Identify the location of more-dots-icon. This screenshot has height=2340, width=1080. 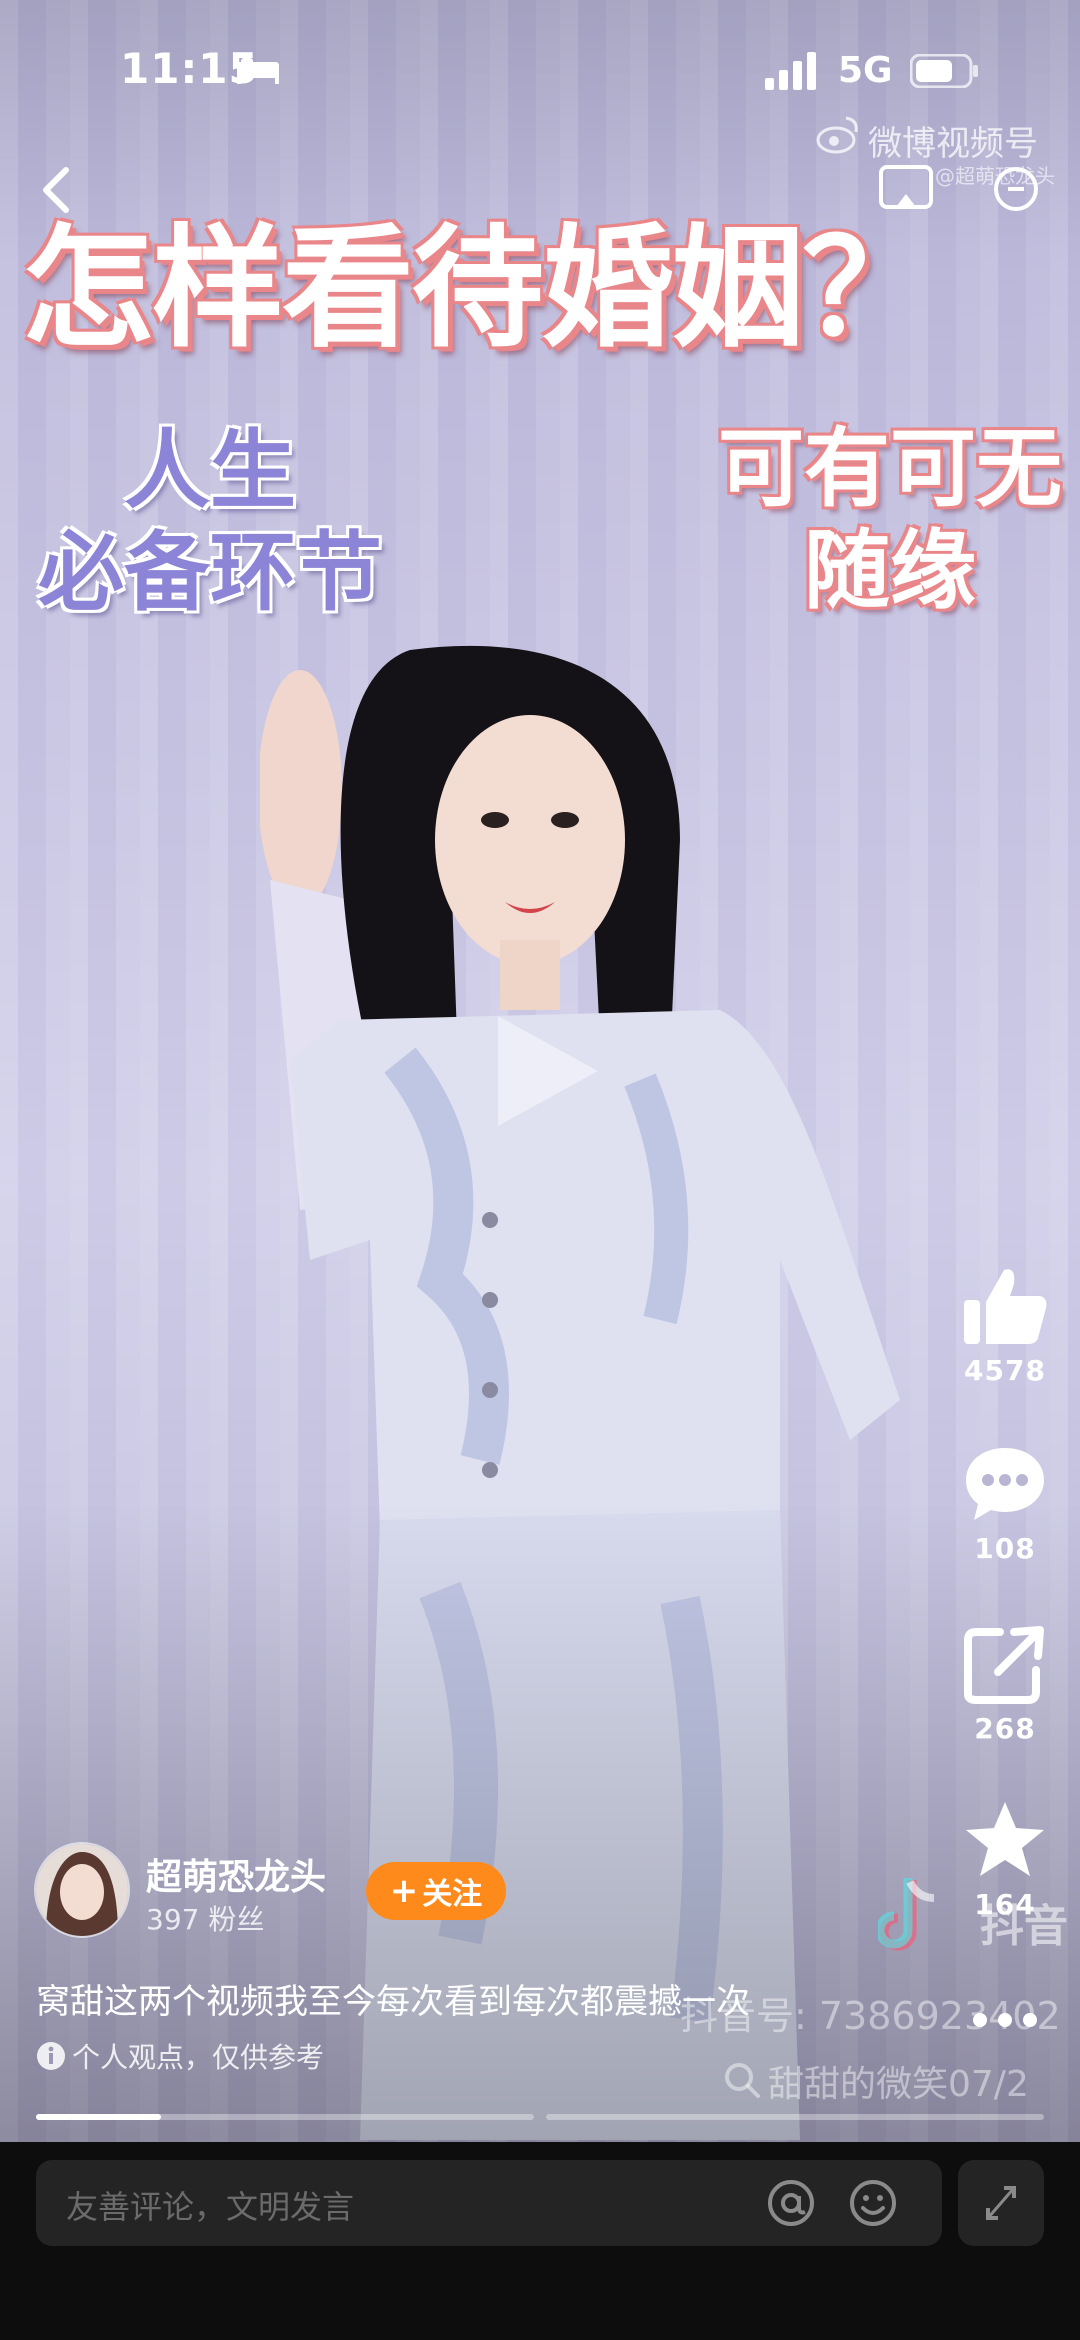
(1005, 2020).